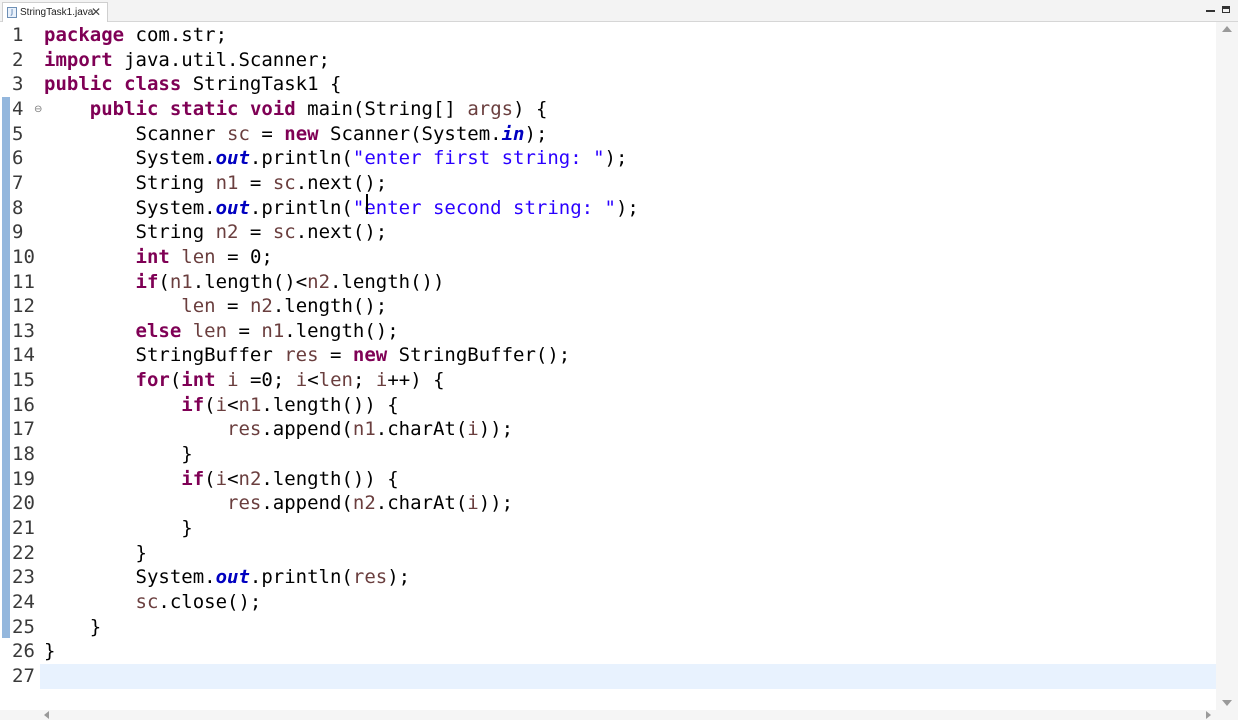 The image size is (1238, 720). Describe the element at coordinates (387, 281) in the screenshot. I see `code-token: .length())` at that location.